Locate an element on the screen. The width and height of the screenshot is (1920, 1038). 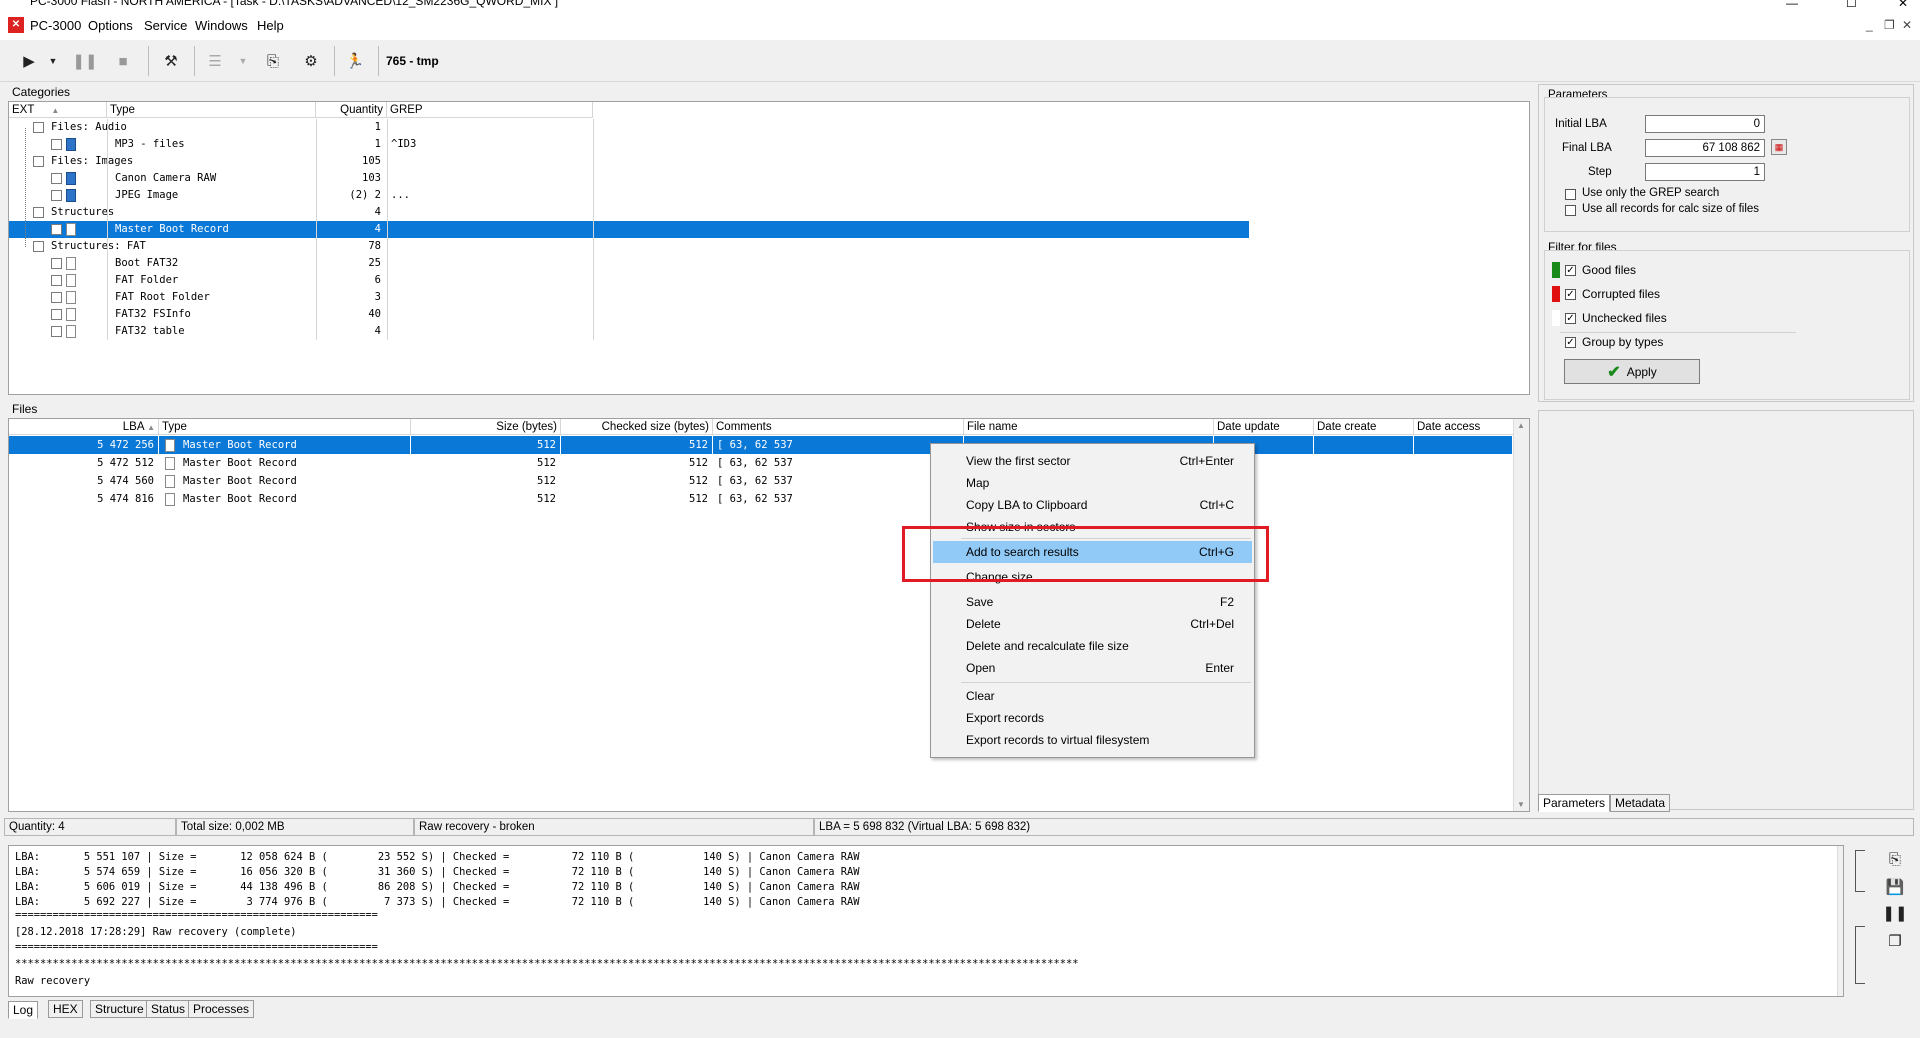
tab-hex: HEX is located at coordinates (65, 1009).